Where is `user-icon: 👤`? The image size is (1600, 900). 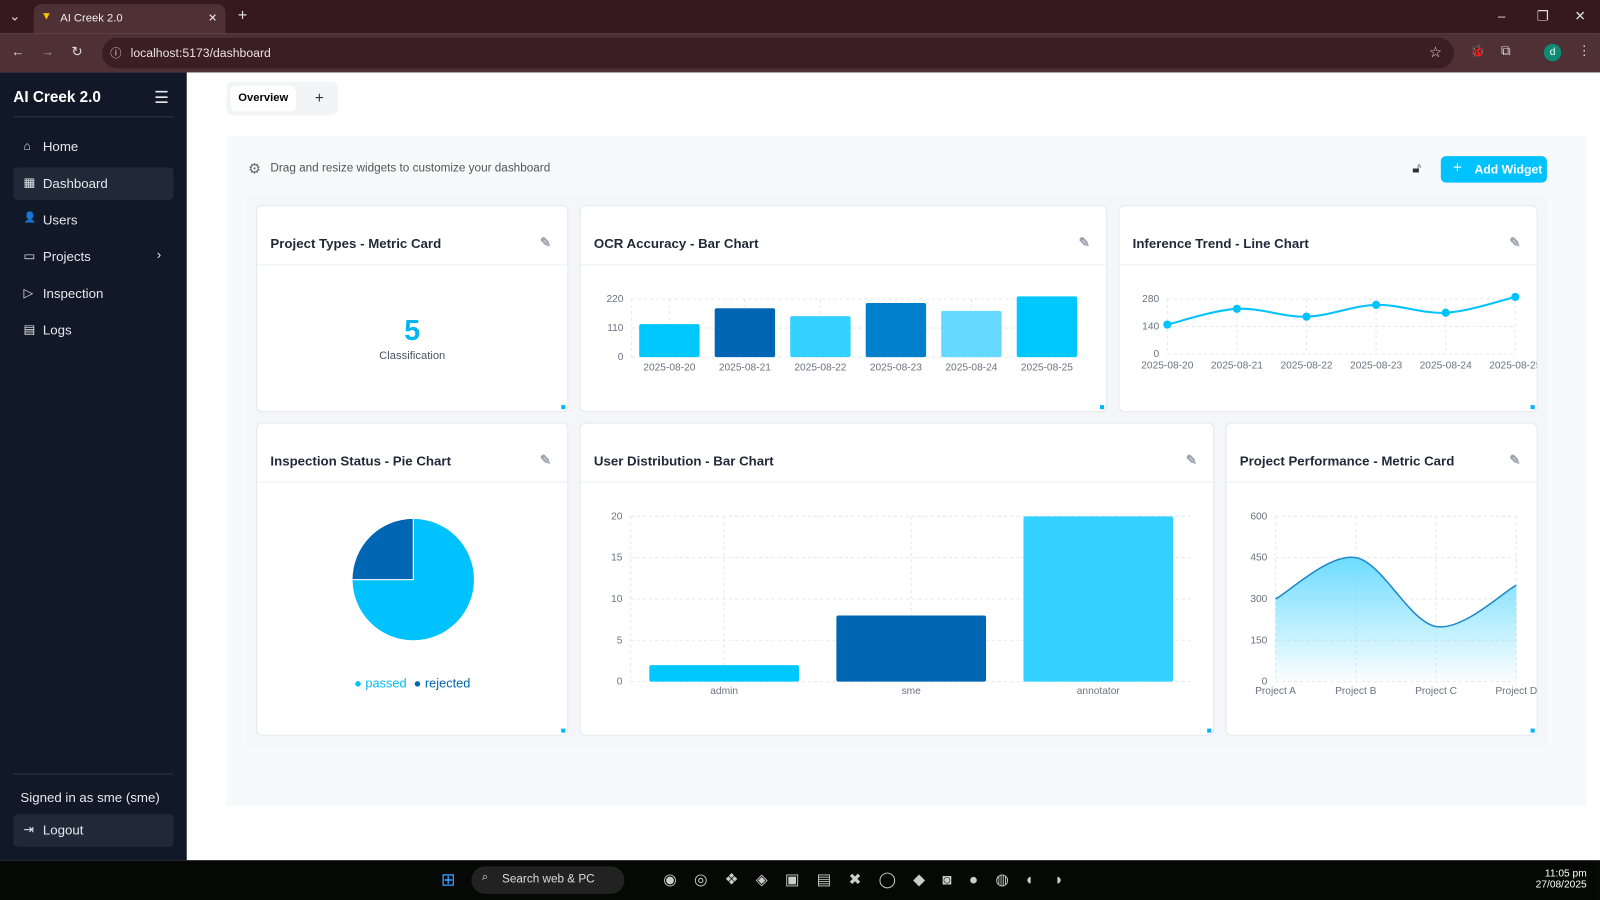
user-icon: 👤 is located at coordinates (30, 218).